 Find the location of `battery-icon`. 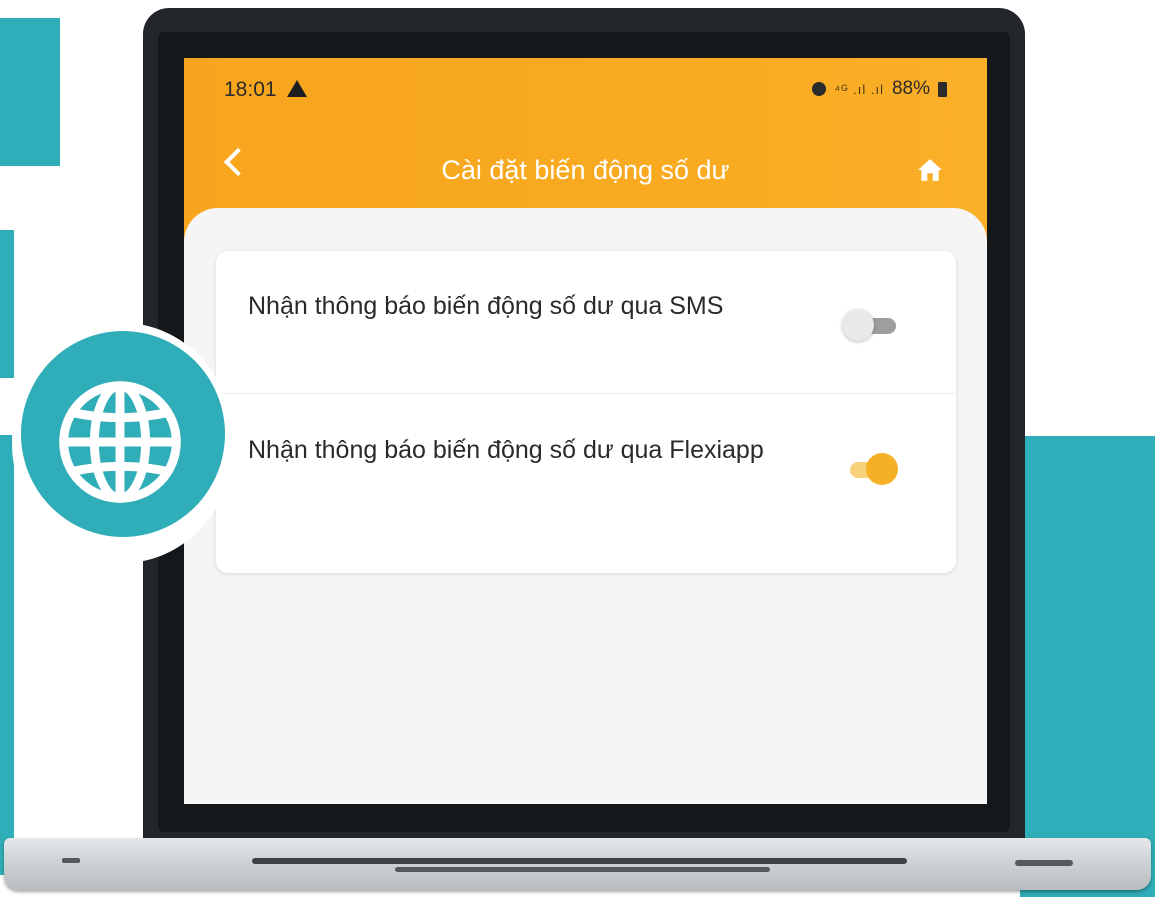

battery-icon is located at coordinates (942, 89).